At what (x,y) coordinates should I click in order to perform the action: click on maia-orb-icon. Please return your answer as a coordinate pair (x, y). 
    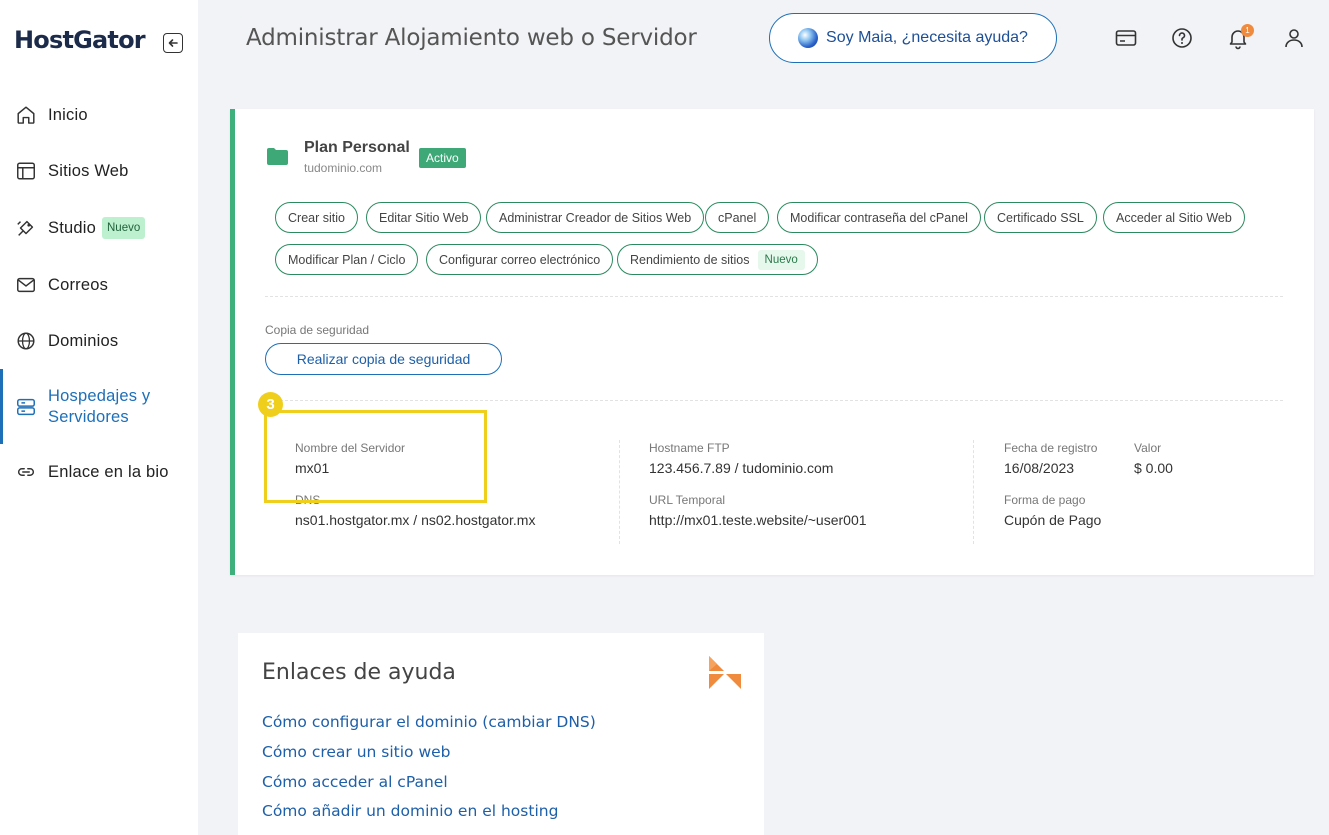
    Looking at the image, I should click on (808, 38).